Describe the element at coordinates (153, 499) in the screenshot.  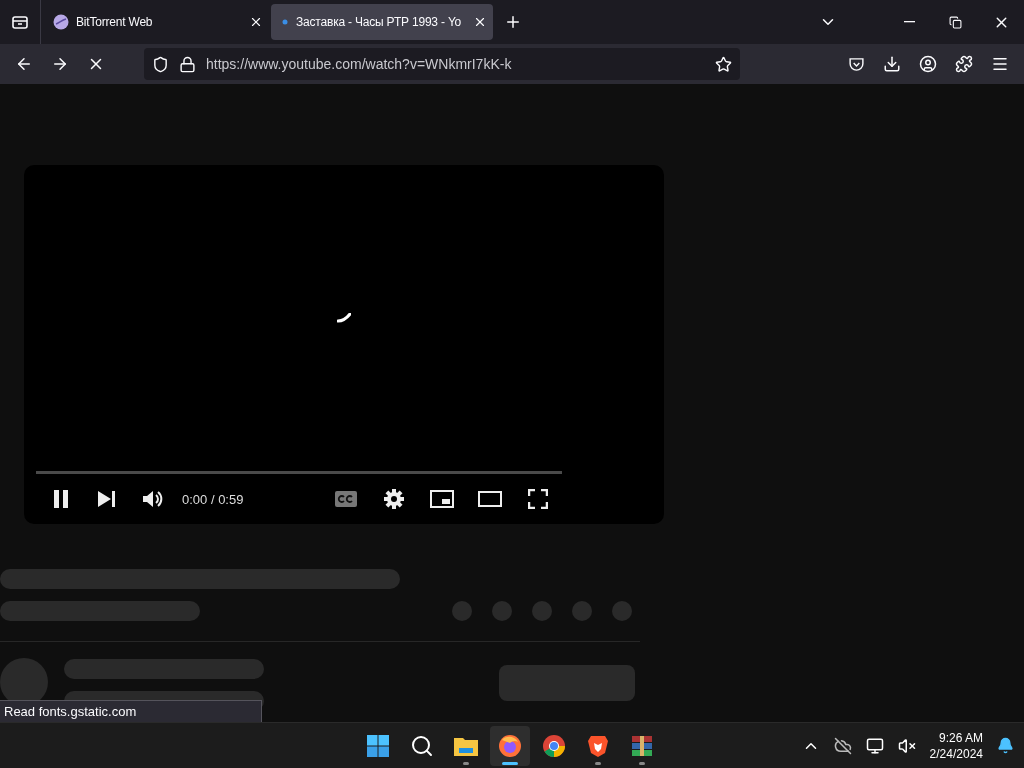
I see `volume-button` at that location.